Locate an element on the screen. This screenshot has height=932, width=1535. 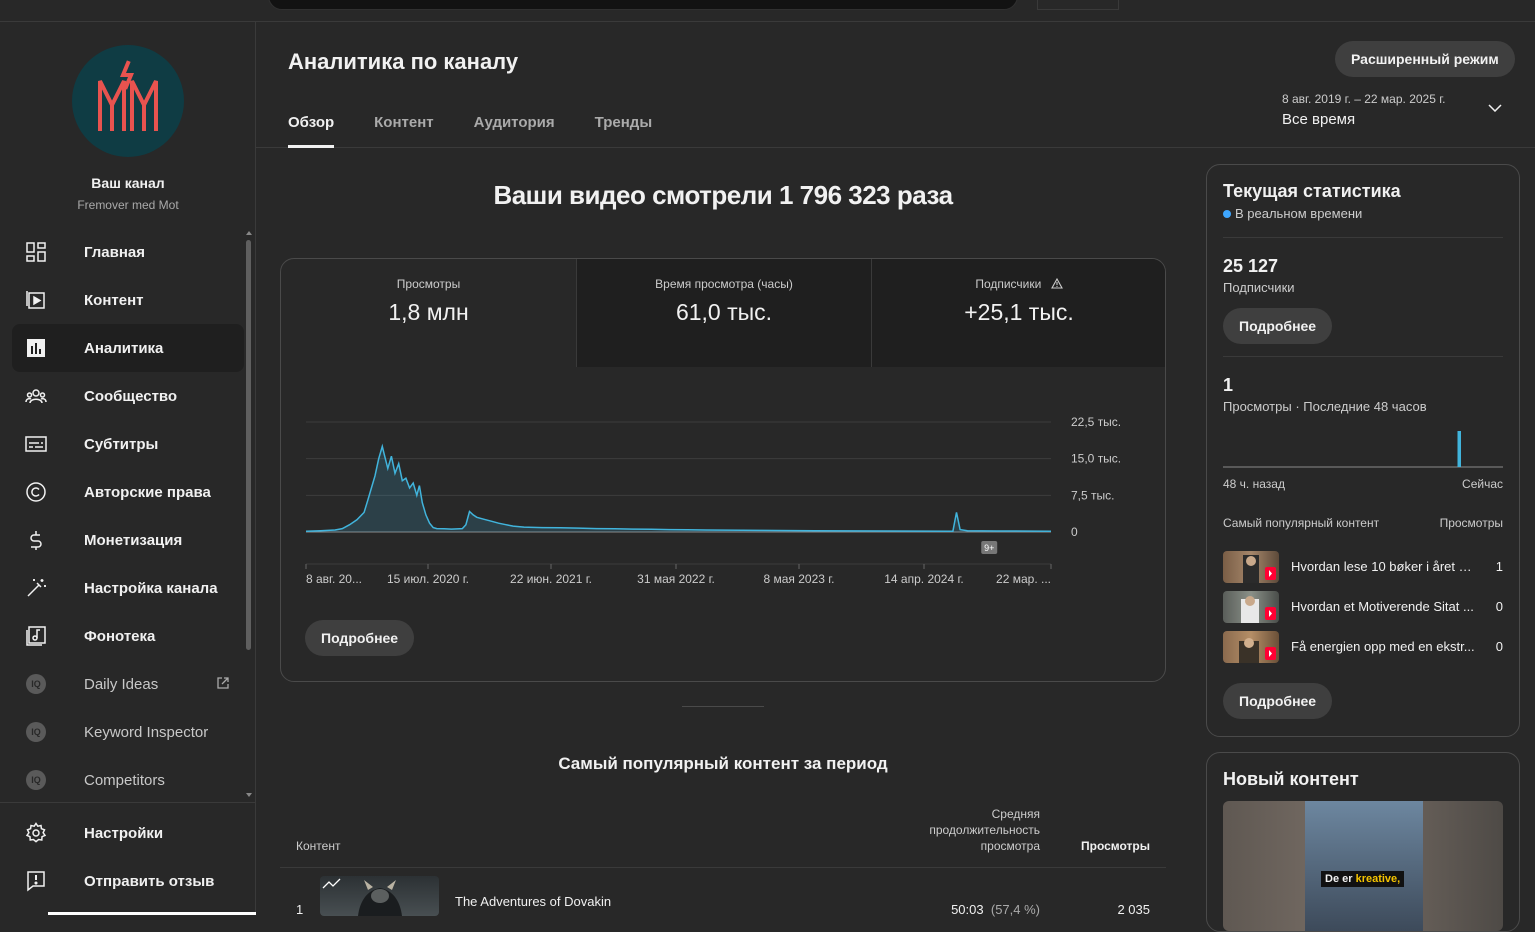
sidebar-item-label: Настройка канала is located at coordinates (151, 588).